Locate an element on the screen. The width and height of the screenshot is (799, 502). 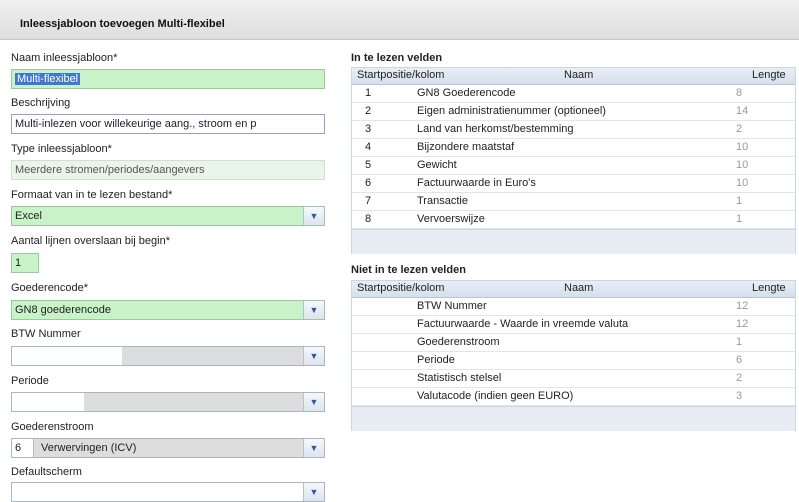
table-row: Statistisch stelsel 2 is located at coordinates (573, 379).